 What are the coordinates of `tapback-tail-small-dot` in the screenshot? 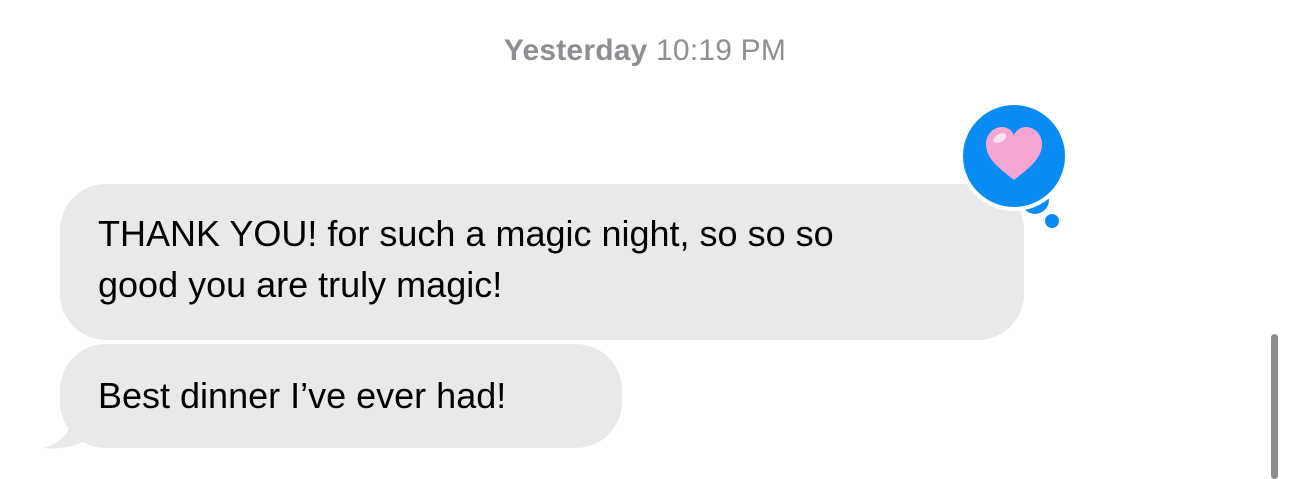 It's located at (1052, 221).